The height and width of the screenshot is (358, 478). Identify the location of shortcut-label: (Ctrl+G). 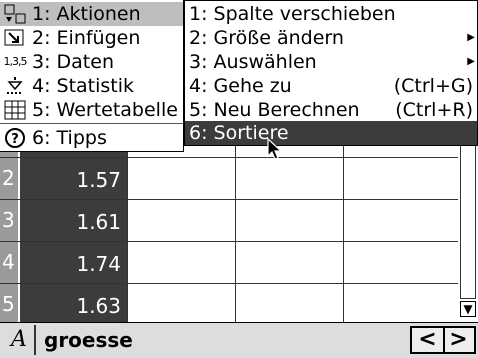
(433, 86).